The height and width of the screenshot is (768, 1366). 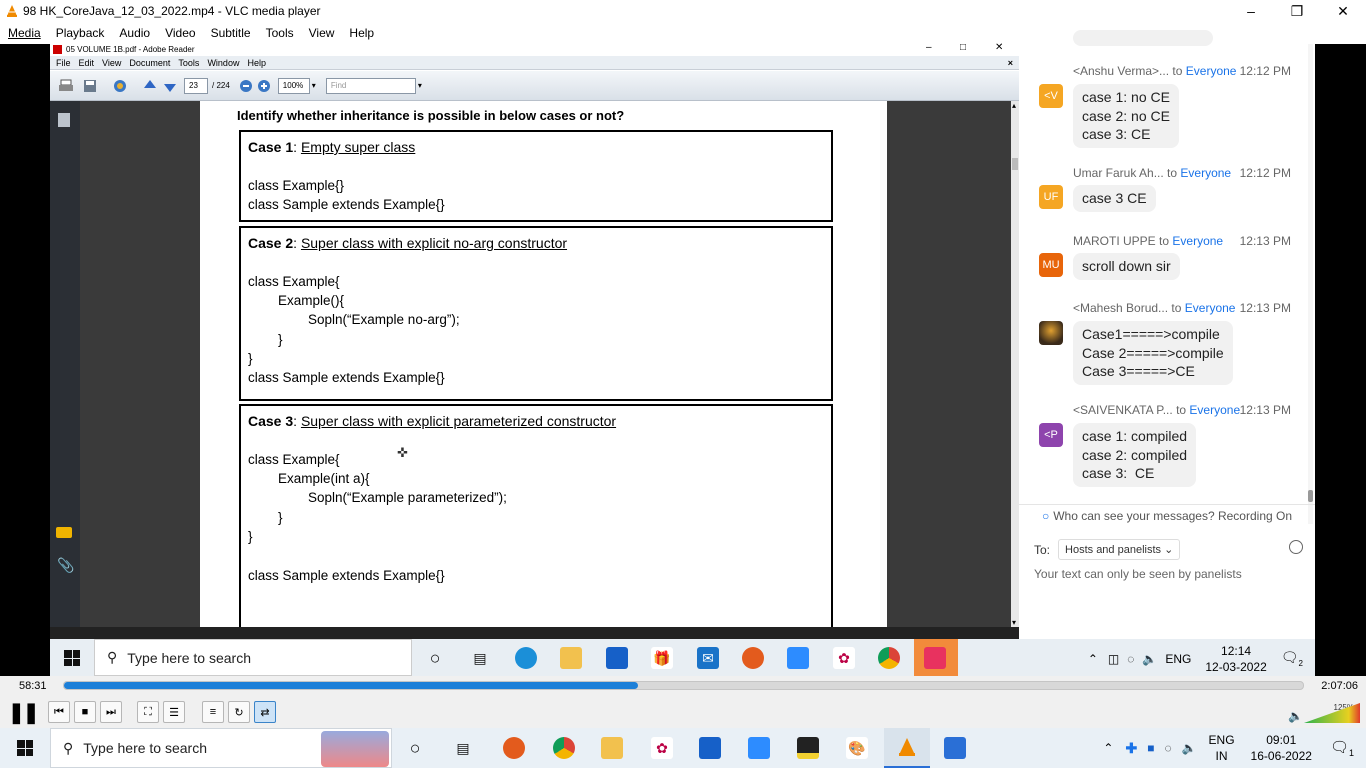 I want to click on reader-close-button: ✕, so click(x=999, y=47).